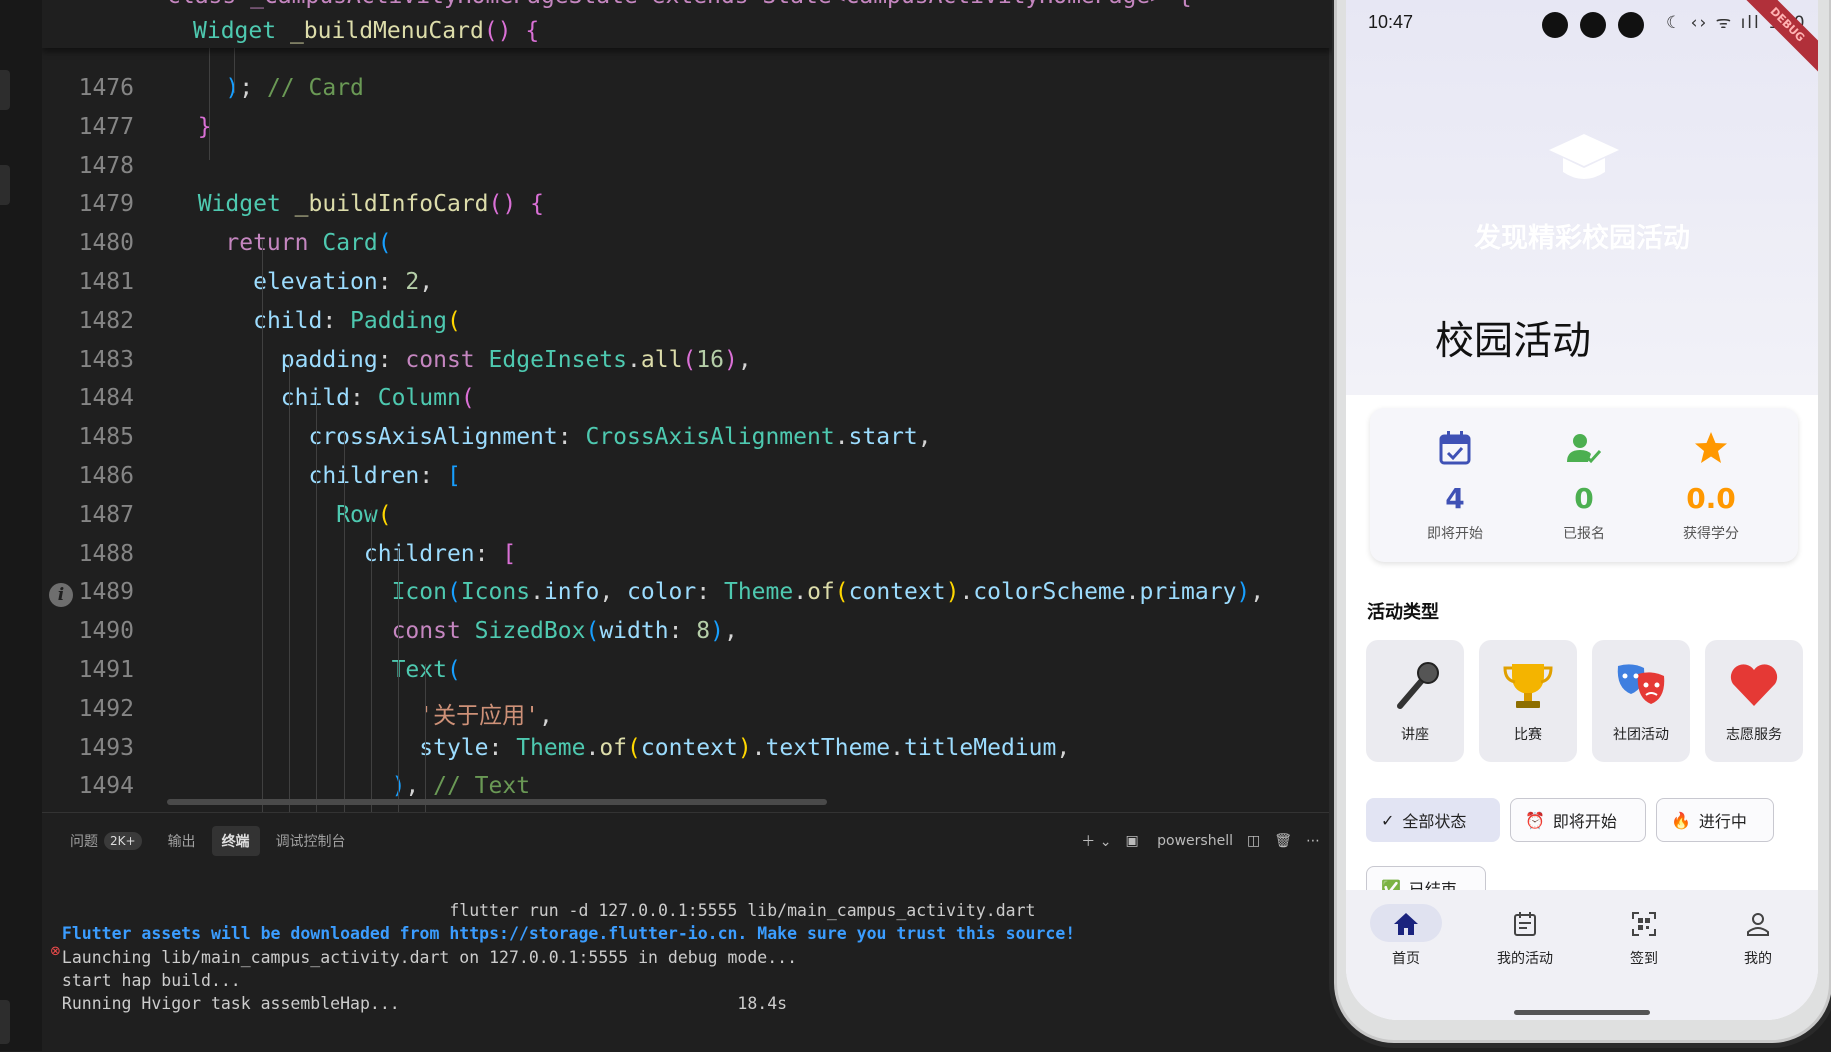 The image size is (1831, 1052). I want to click on section-title-activity-types: 活动类型, so click(1403, 612).